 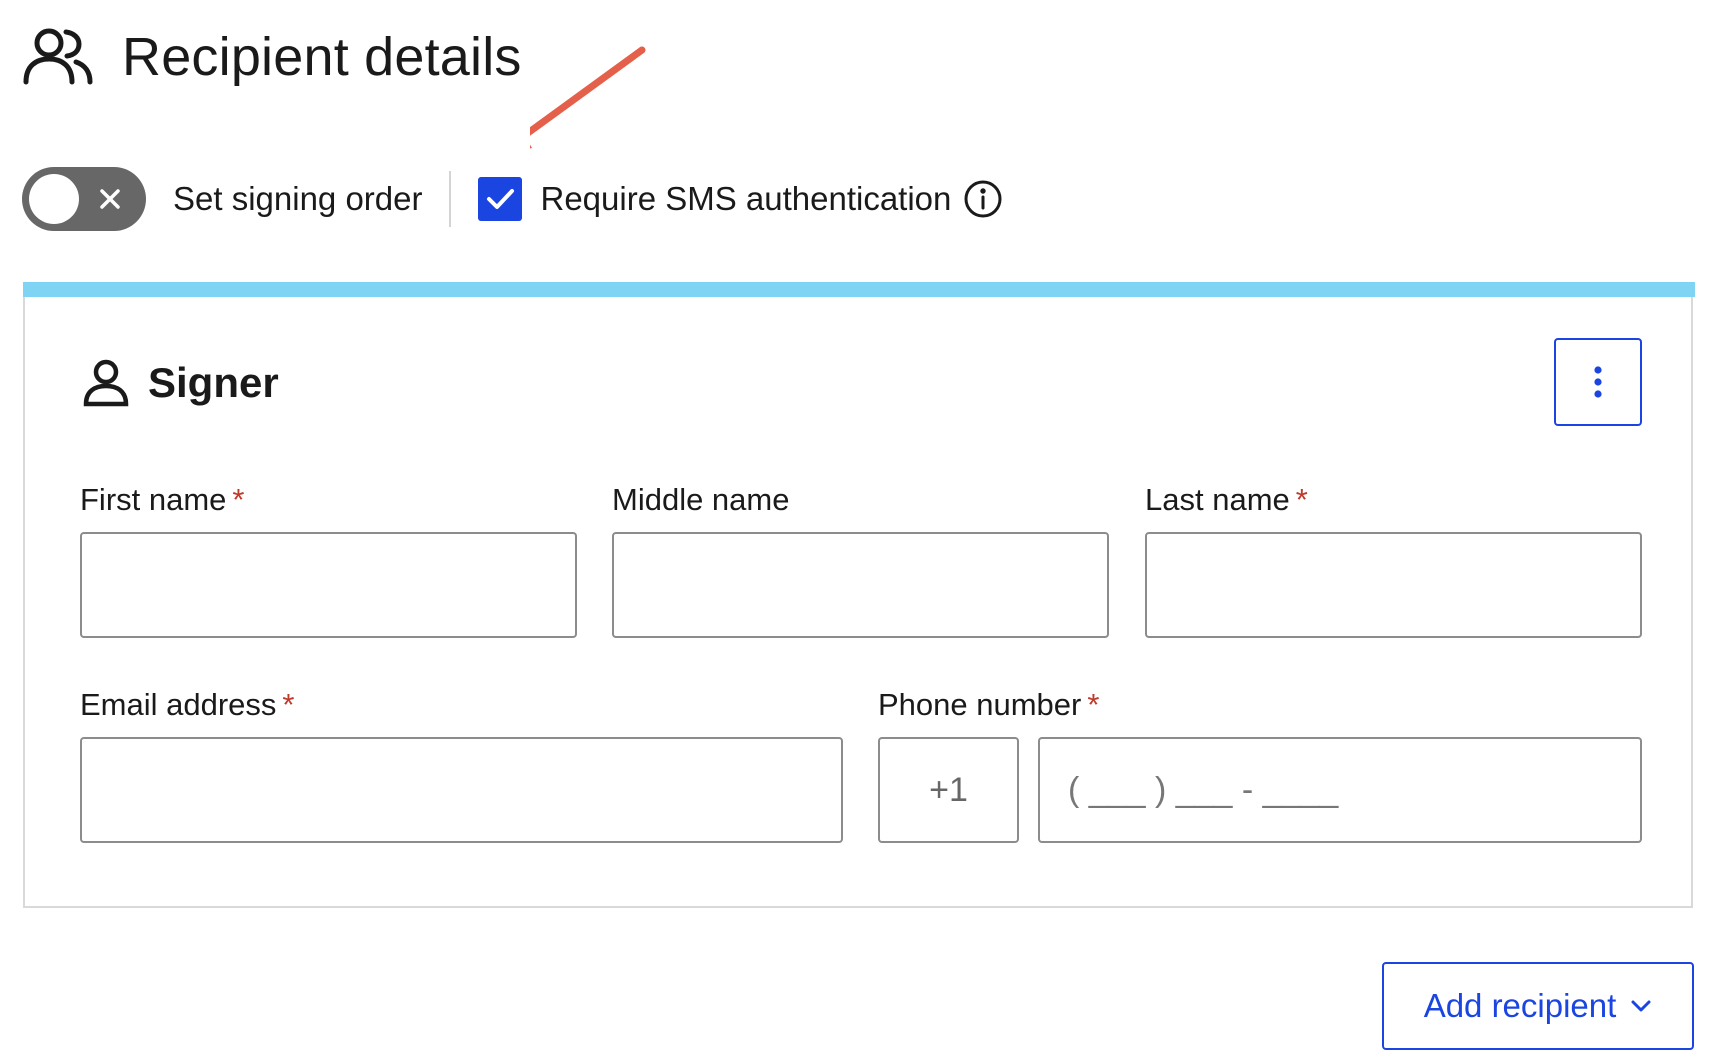 I want to click on signing-order-label: Set signing order, so click(x=298, y=198).